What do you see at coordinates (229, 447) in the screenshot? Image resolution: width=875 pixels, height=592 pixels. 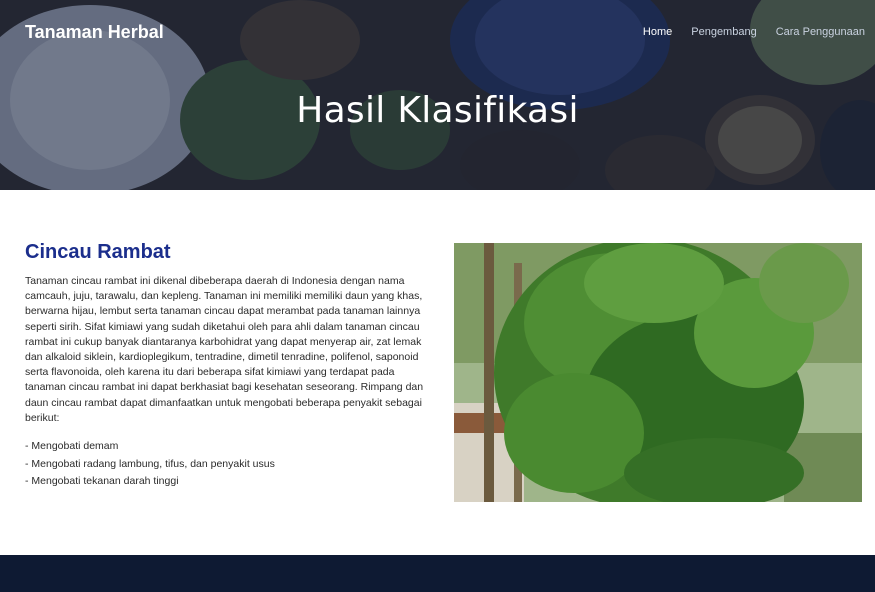 I see `benefit-item: Mengobati demam` at bounding box center [229, 447].